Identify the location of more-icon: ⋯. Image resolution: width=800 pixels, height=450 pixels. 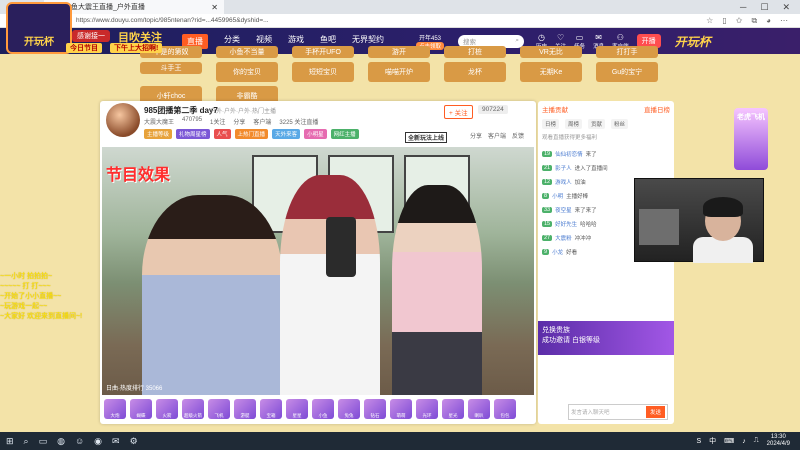
(784, 21).